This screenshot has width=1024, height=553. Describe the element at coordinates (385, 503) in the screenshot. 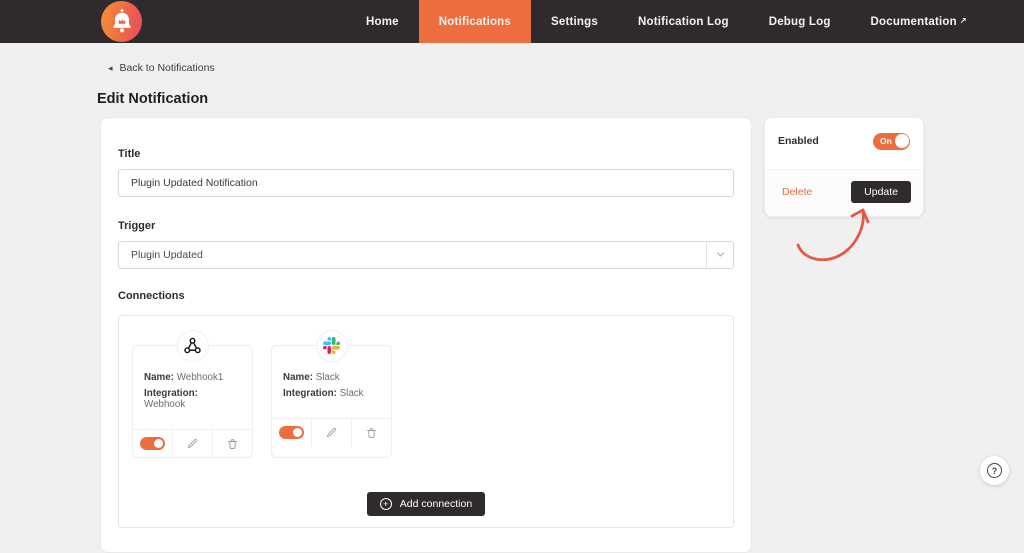

I see `add-icon: +` at that location.